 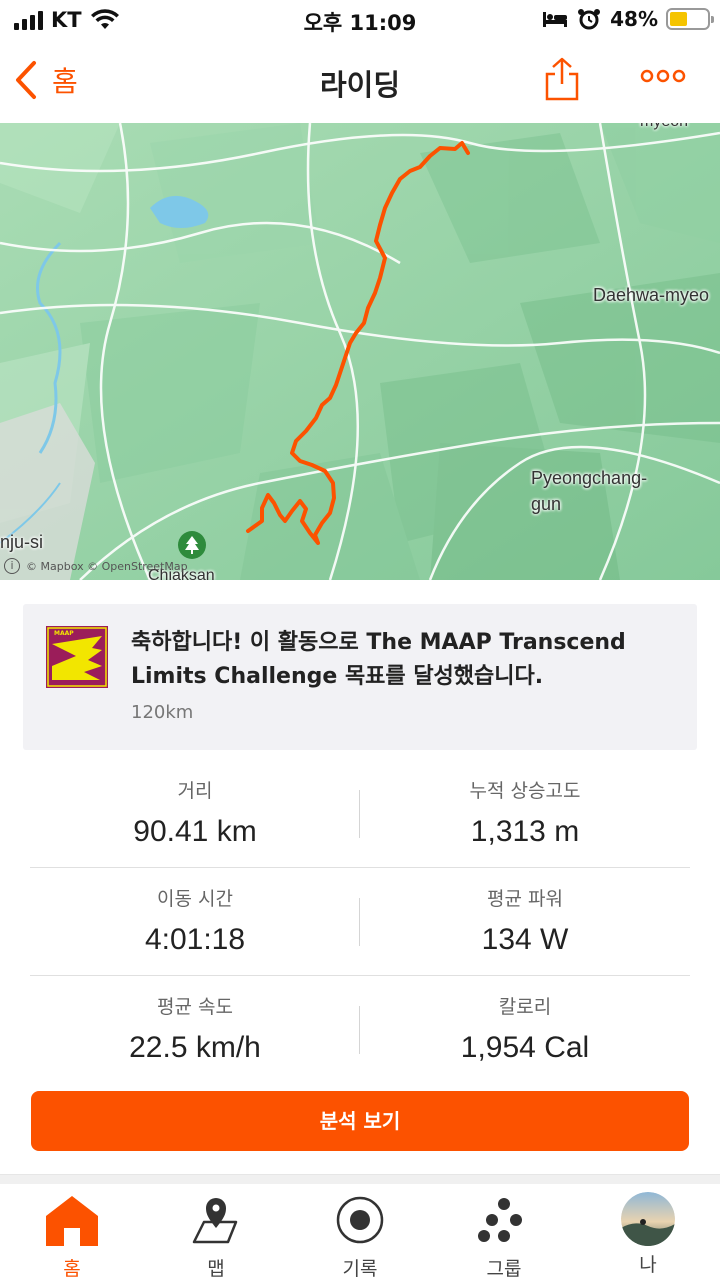 I want to click on stats-row: 이동 시간 4:01:18 평균 파워 134 W, so click(x=360, y=922).